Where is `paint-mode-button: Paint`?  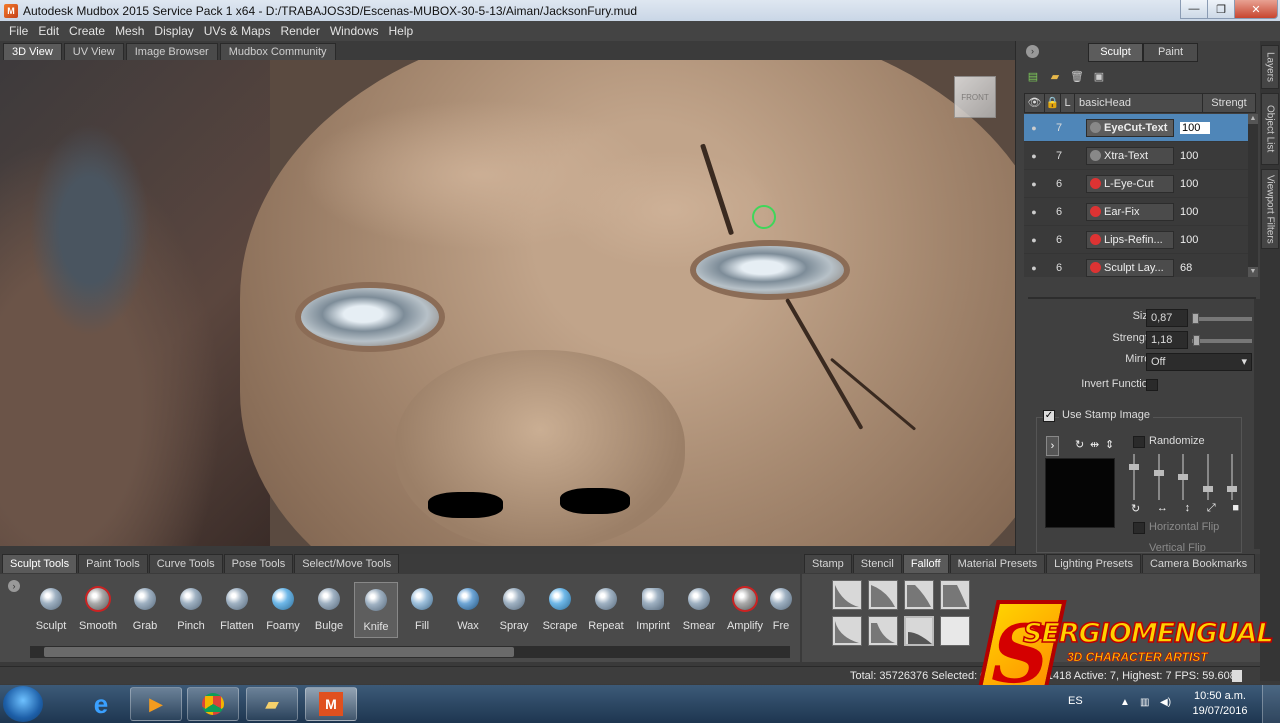
paint-mode-button: Paint is located at coordinates (1170, 52).